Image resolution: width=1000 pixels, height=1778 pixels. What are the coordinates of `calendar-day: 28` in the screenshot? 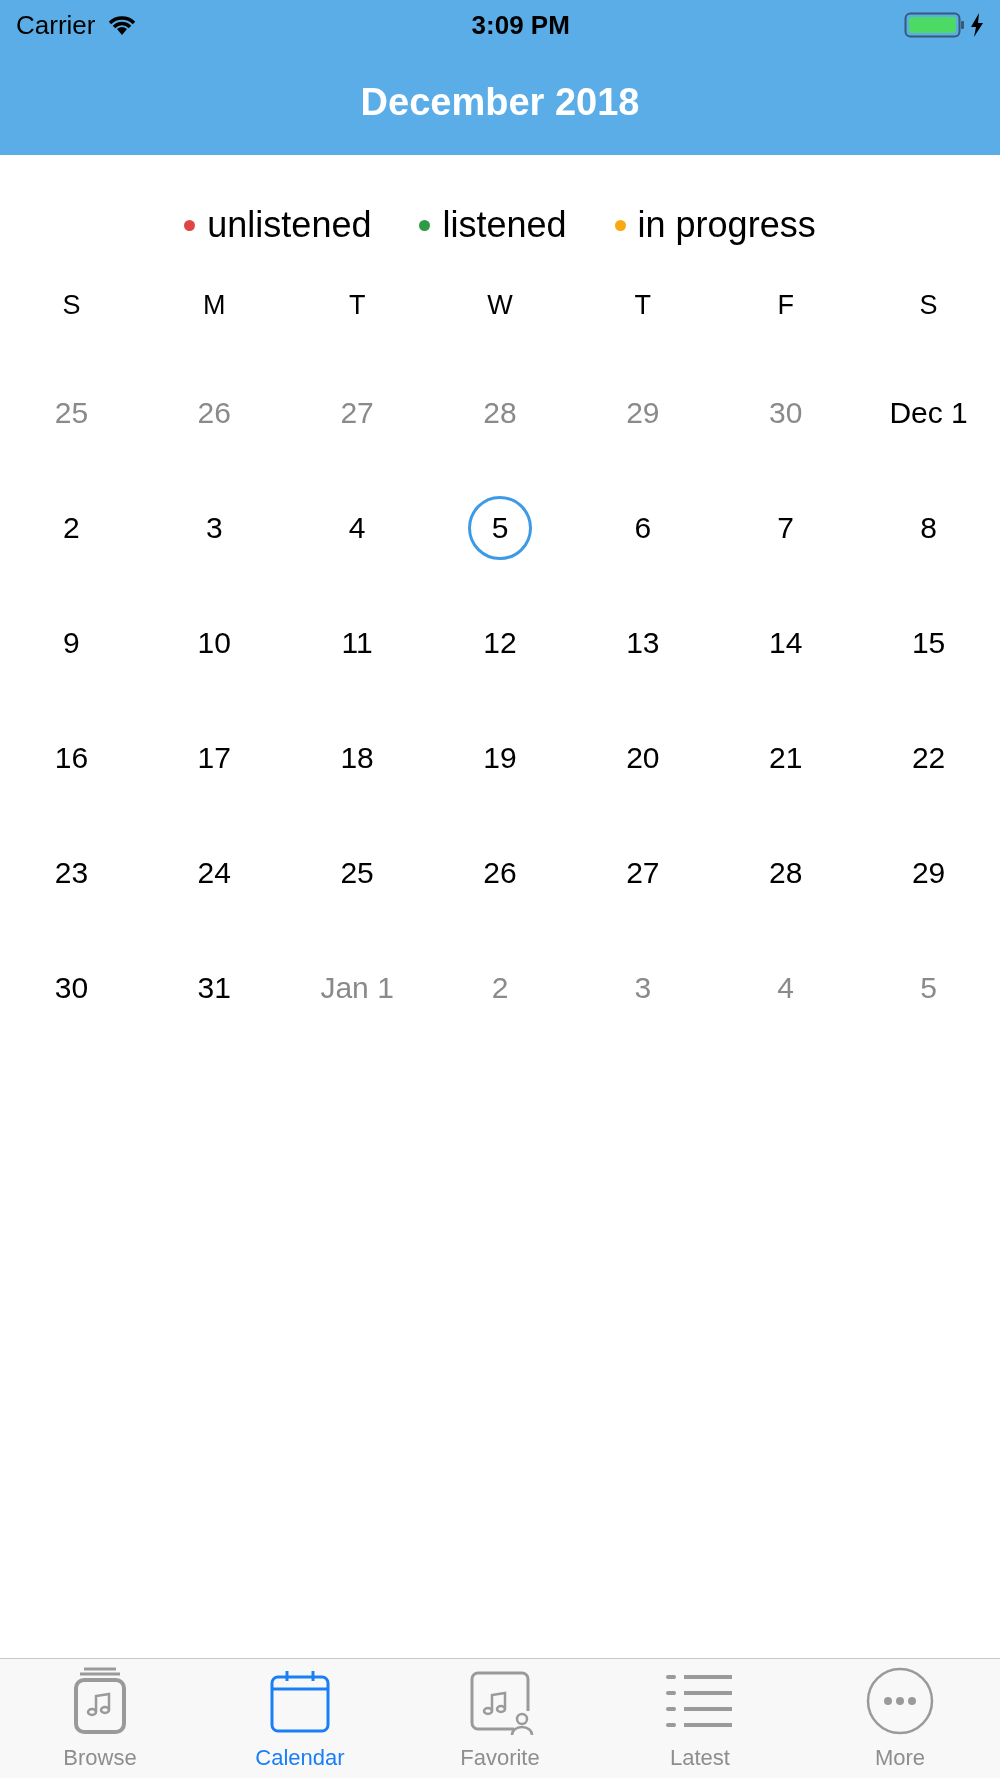 It's located at (785, 872).